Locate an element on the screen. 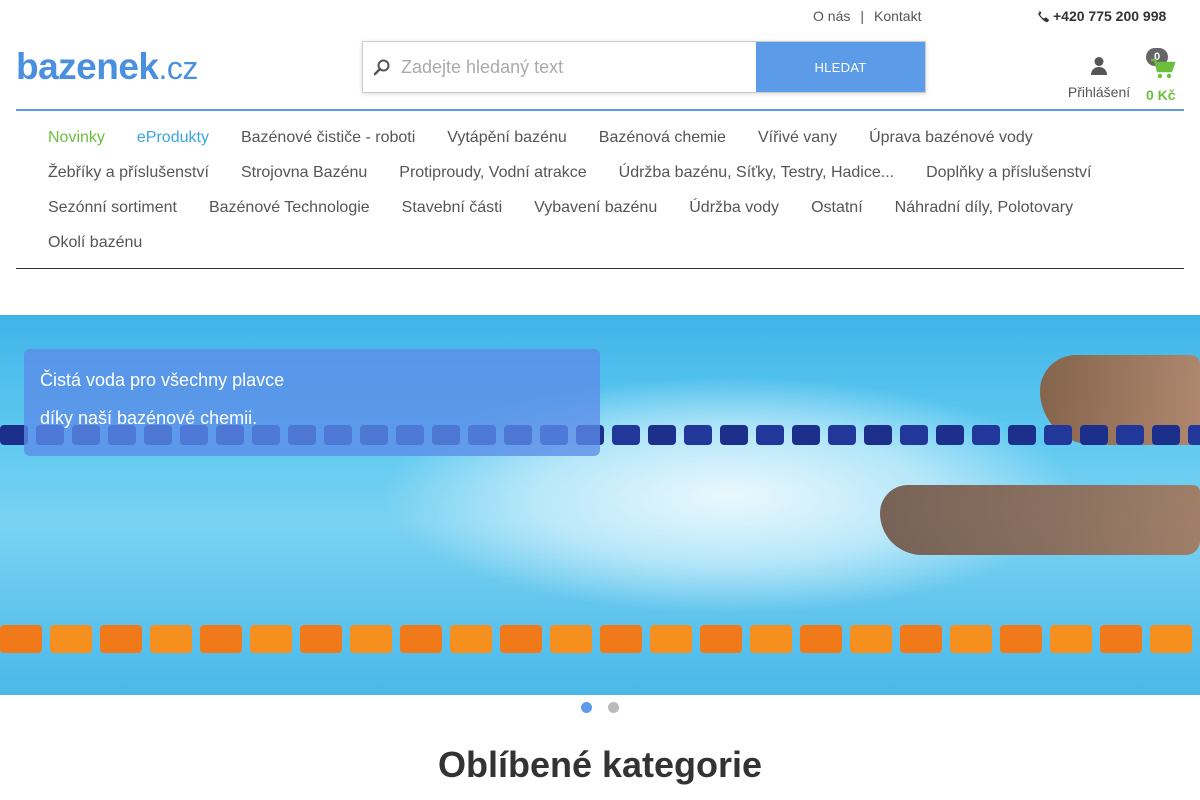 The image size is (1200, 800). nav-divider is located at coordinates (600, 268).